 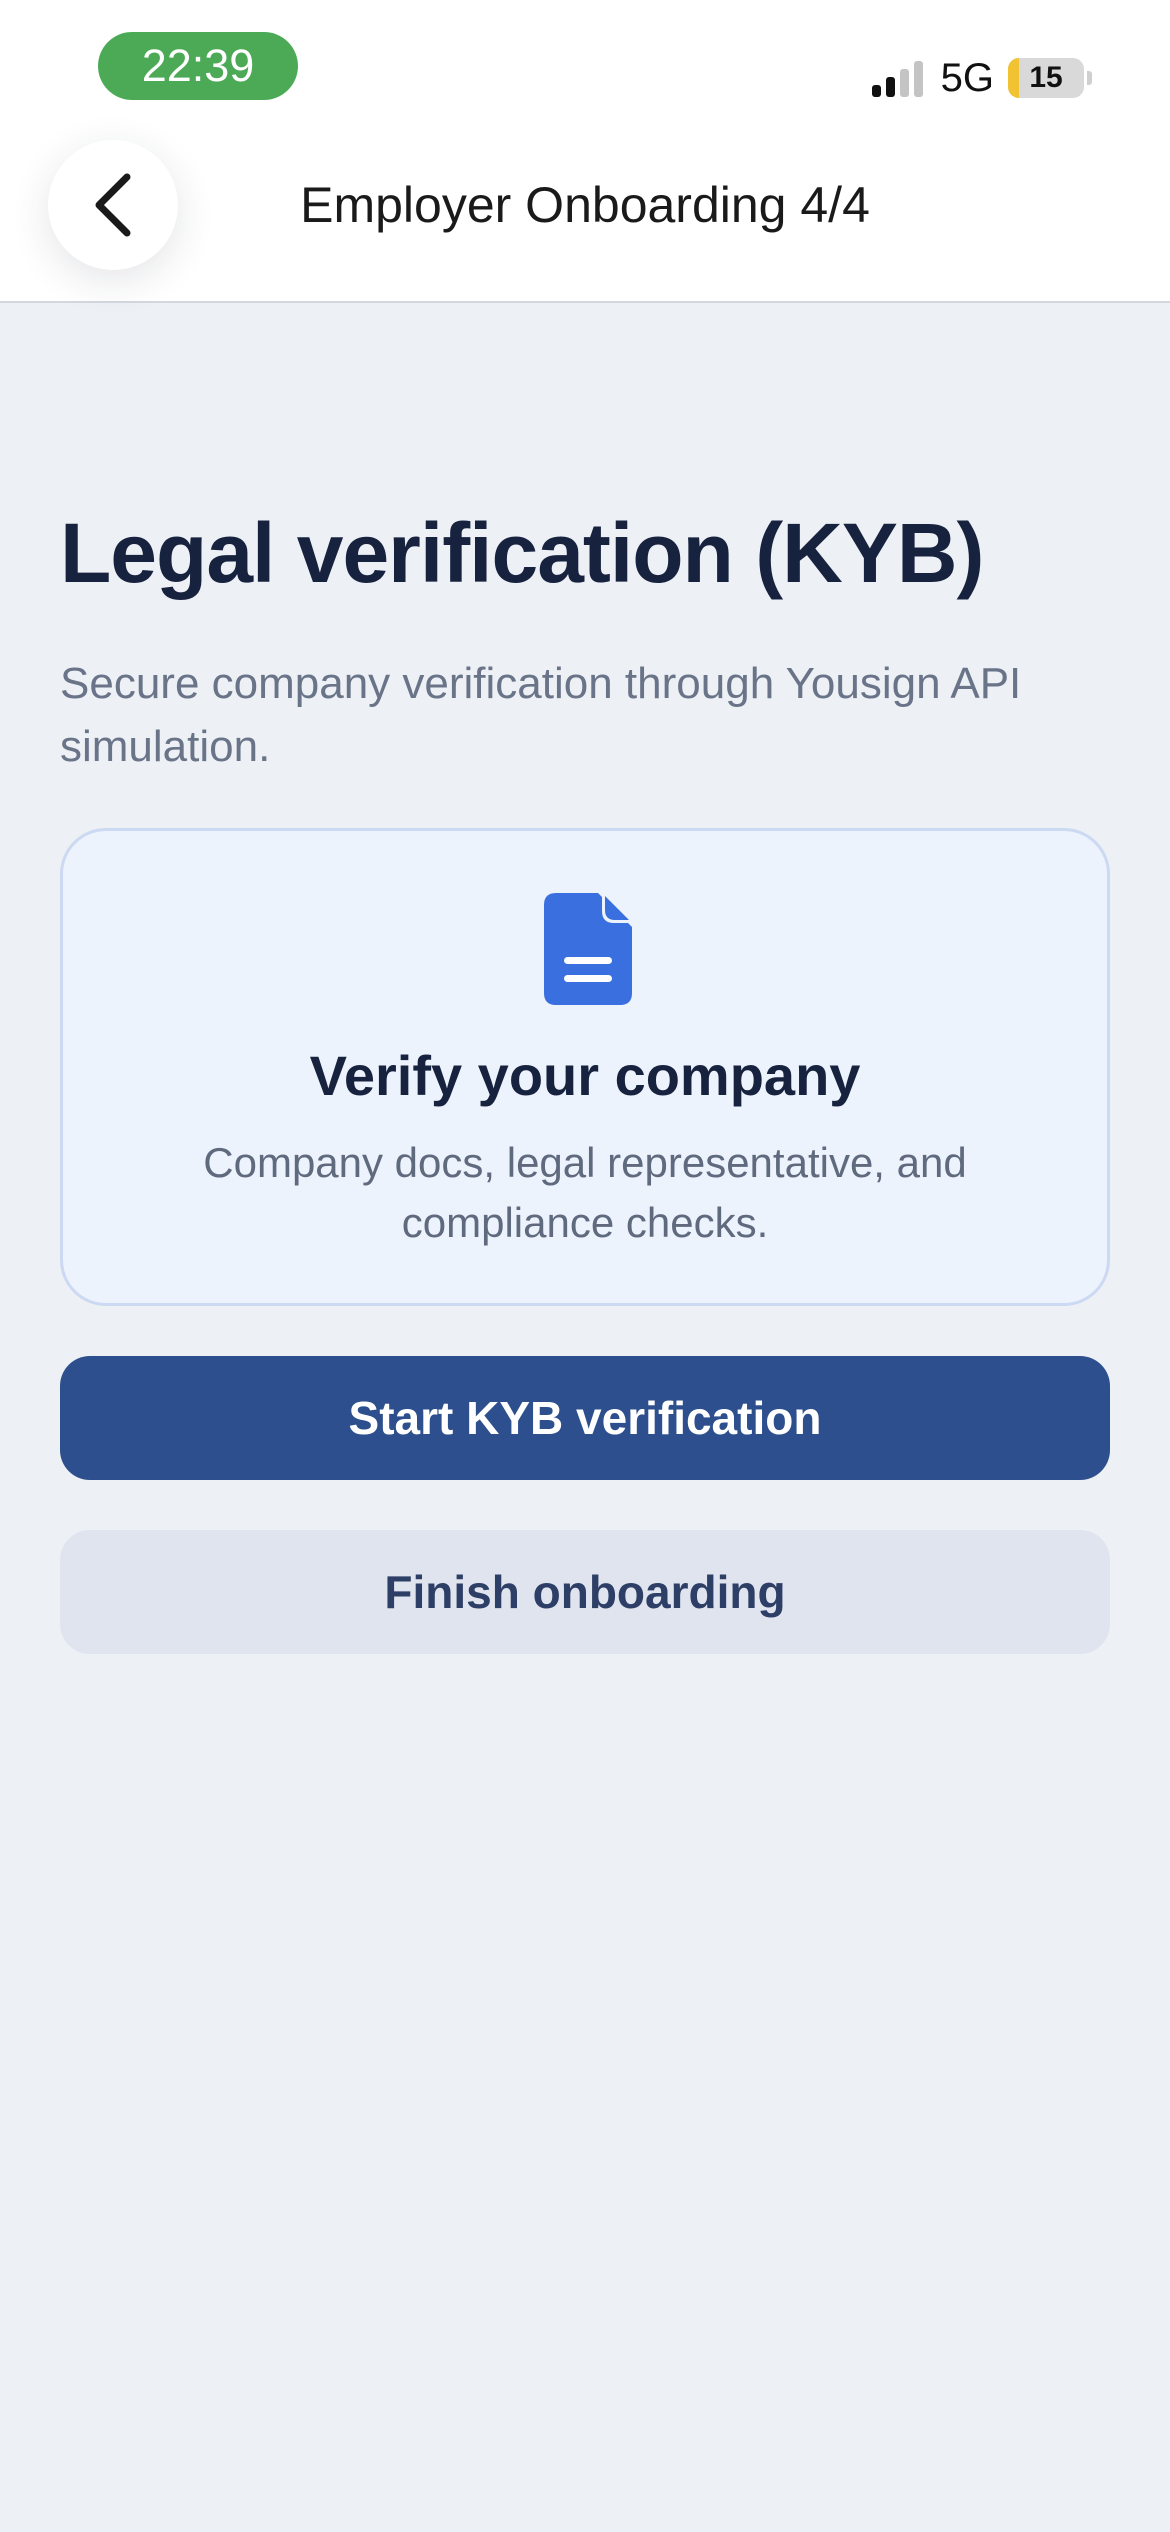 What do you see at coordinates (522, 553) in the screenshot?
I see `page-title: Legal verification (KYB)` at bounding box center [522, 553].